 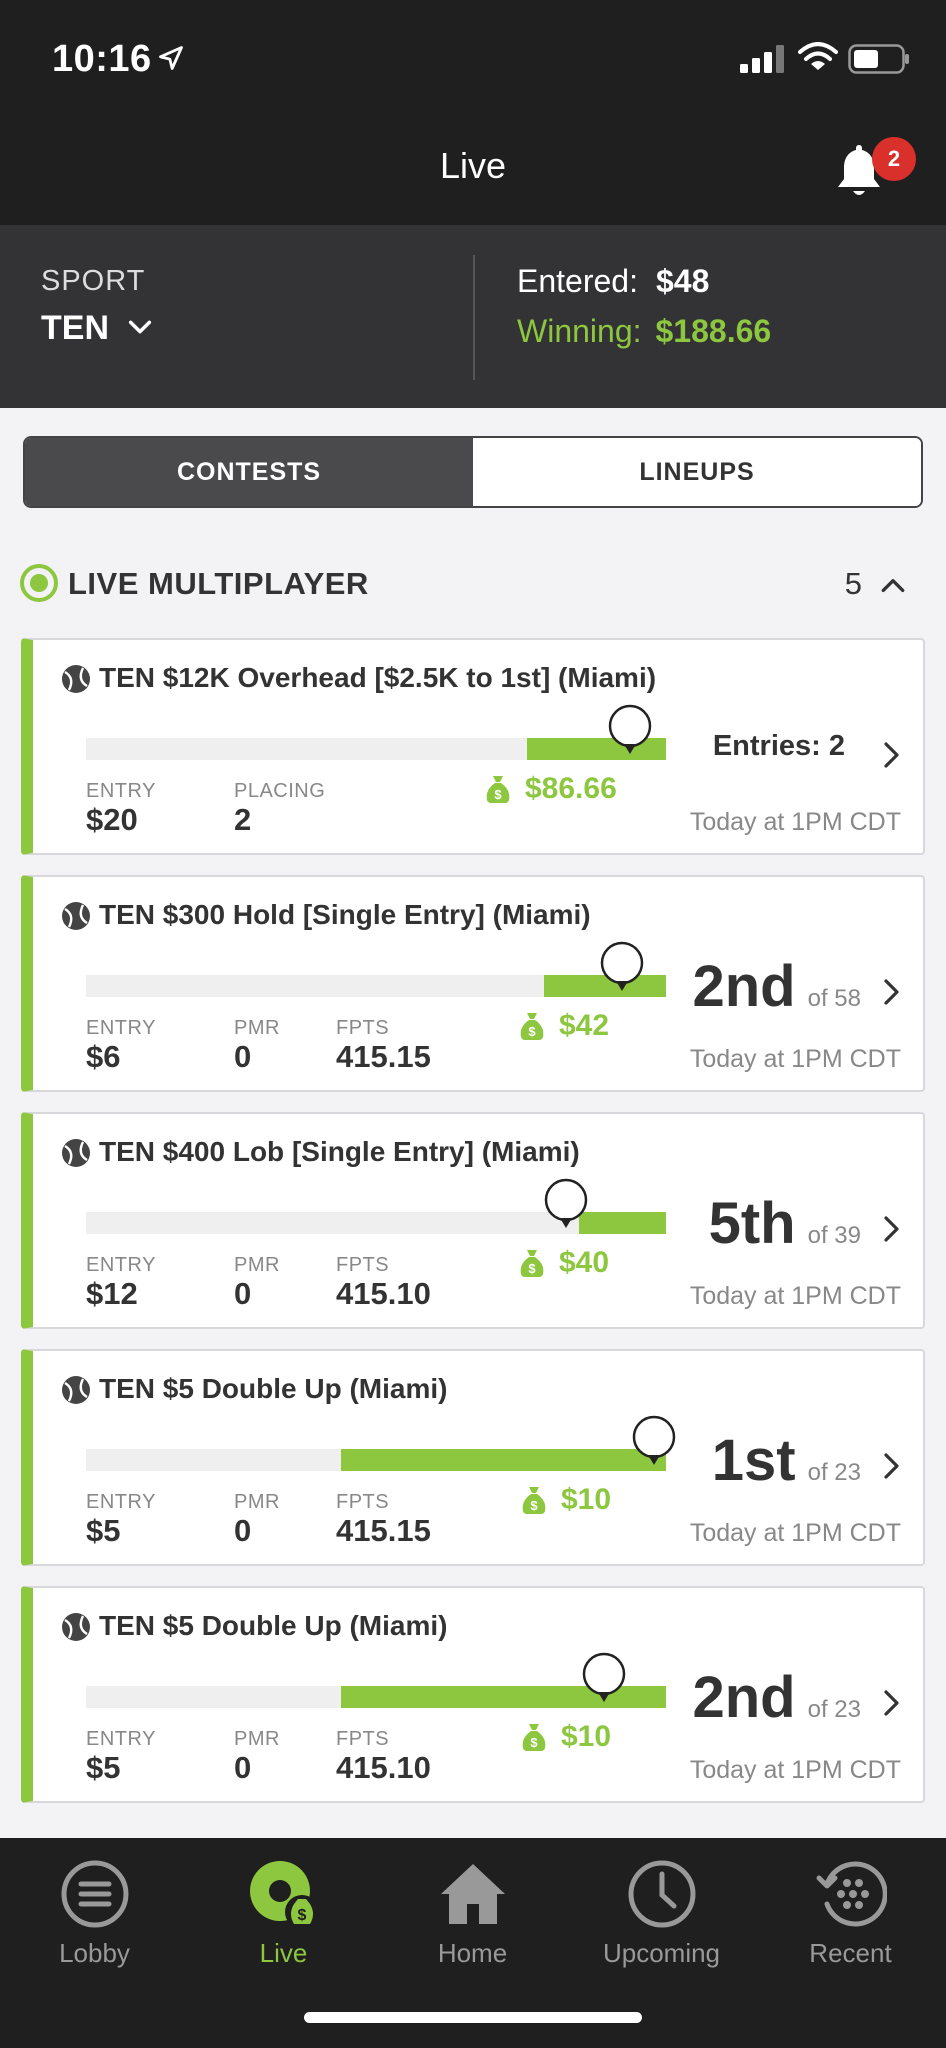 I want to click on entered-value: $48, so click(x=682, y=281).